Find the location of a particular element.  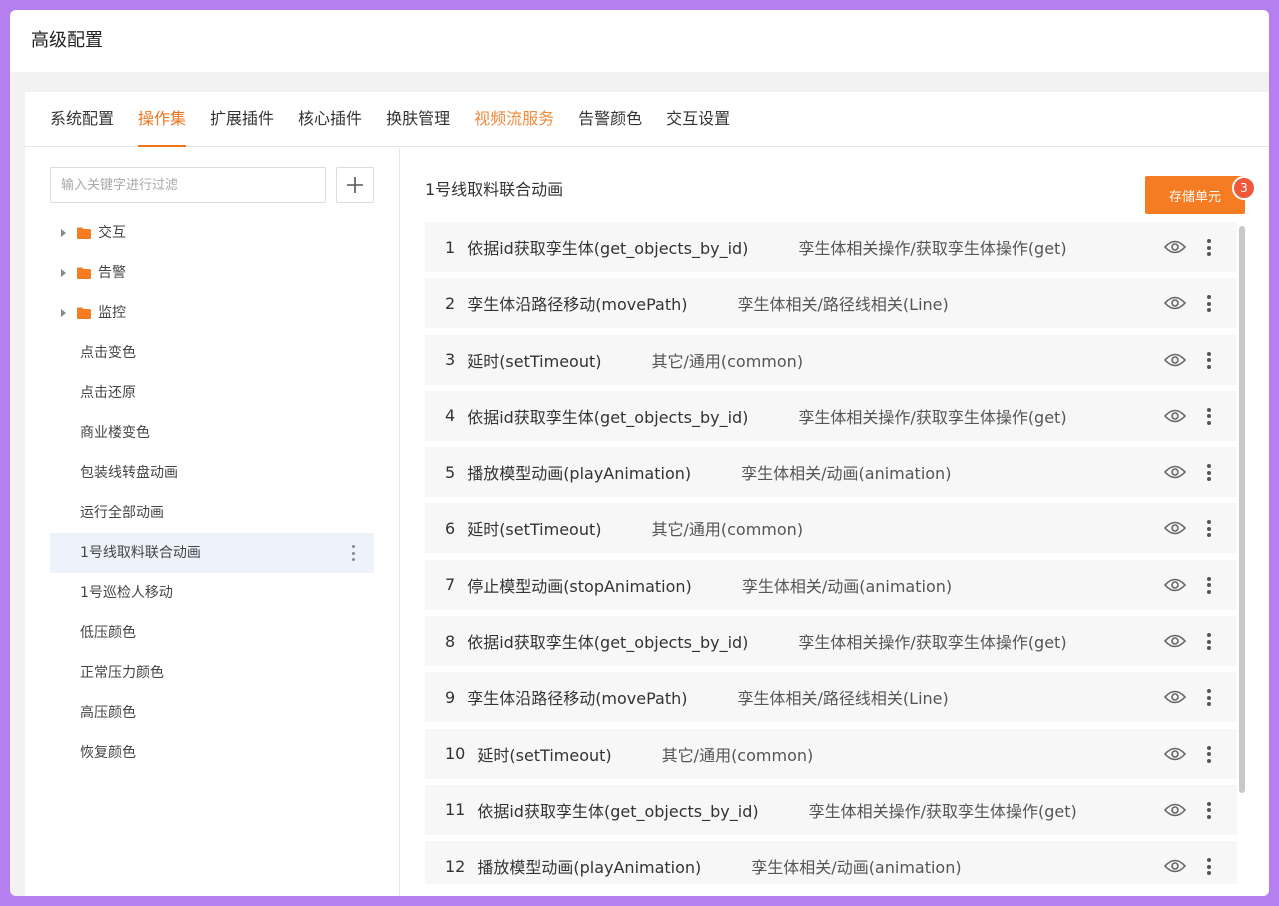

tab-core-plugins: 核心插件 is located at coordinates (330, 118).